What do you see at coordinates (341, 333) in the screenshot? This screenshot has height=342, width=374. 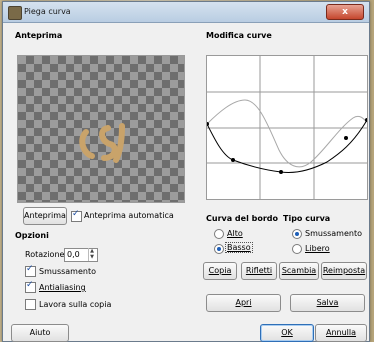 I see `cancel-button: Annulla` at bounding box center [341, 333].